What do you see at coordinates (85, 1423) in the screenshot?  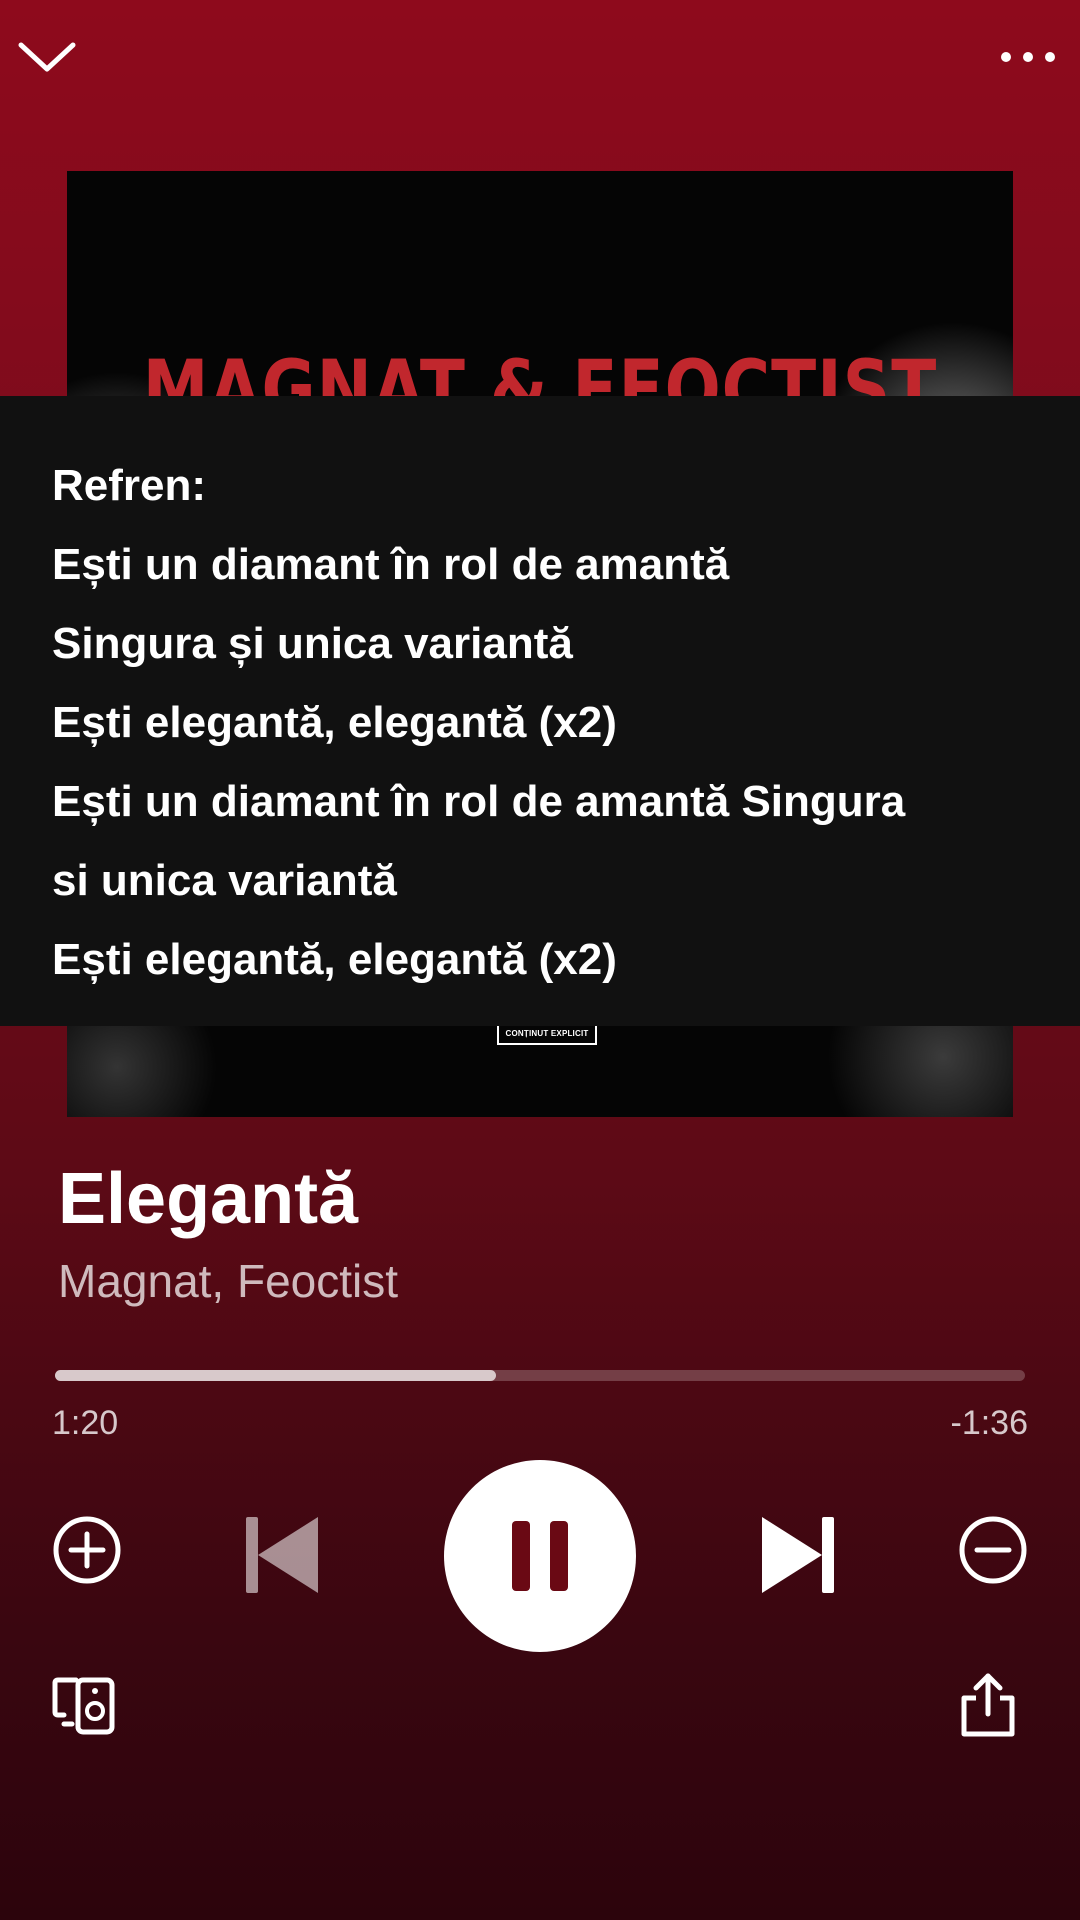 I see `time-elapsed: 1:20` at bounding box center [85, 1423].